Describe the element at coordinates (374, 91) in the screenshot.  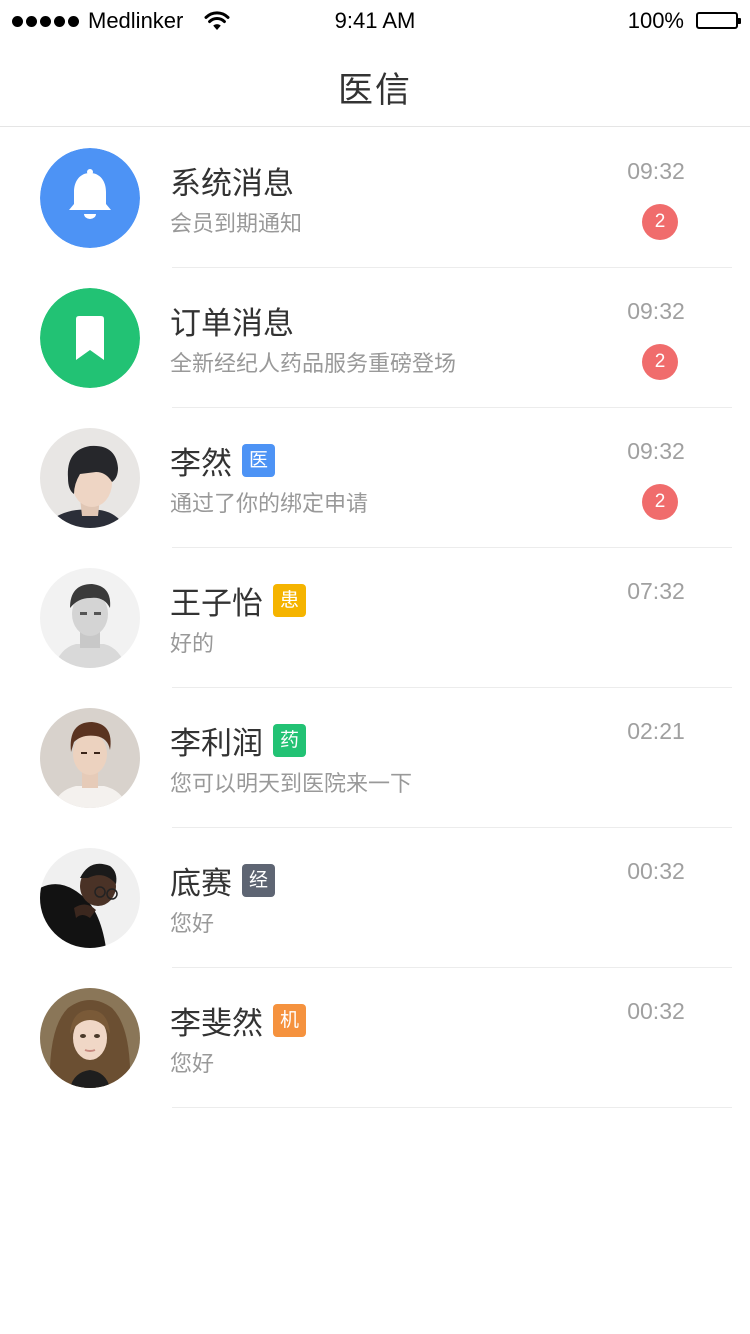
I see `page-title: 医信` at that location.